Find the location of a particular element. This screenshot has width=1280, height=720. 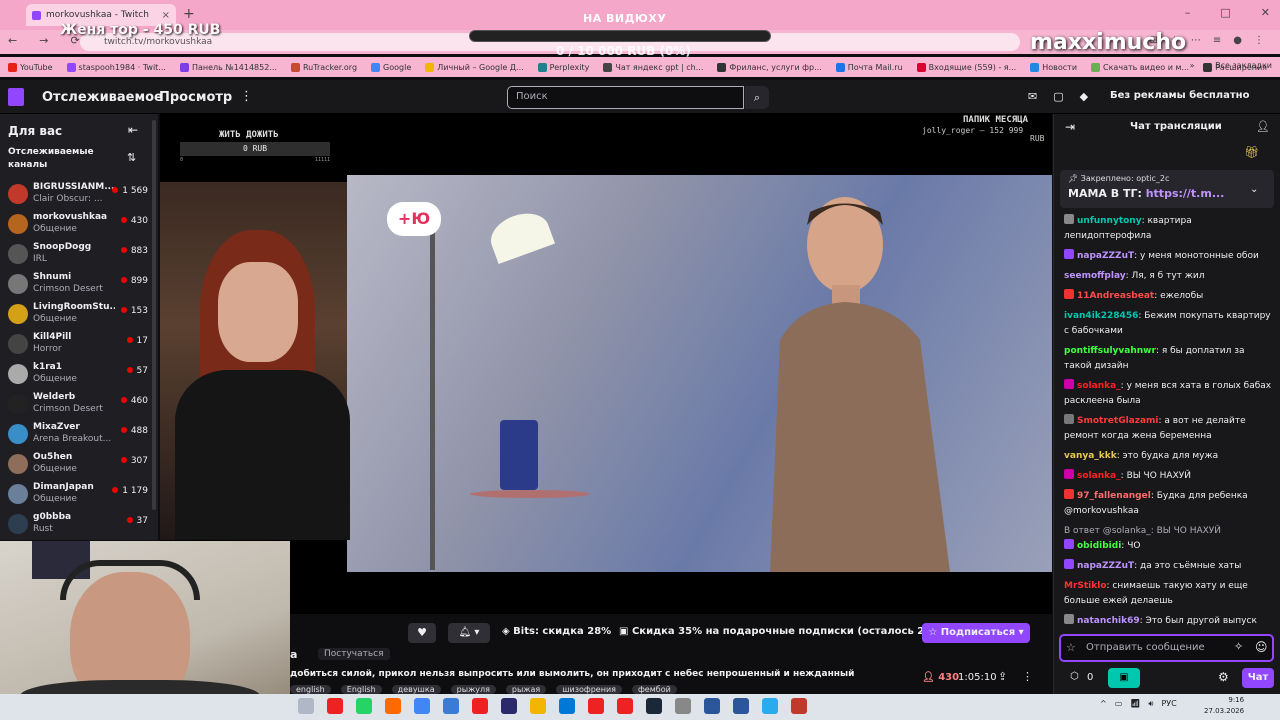

follow-button: ♥ is located at coordinates (422, 633).